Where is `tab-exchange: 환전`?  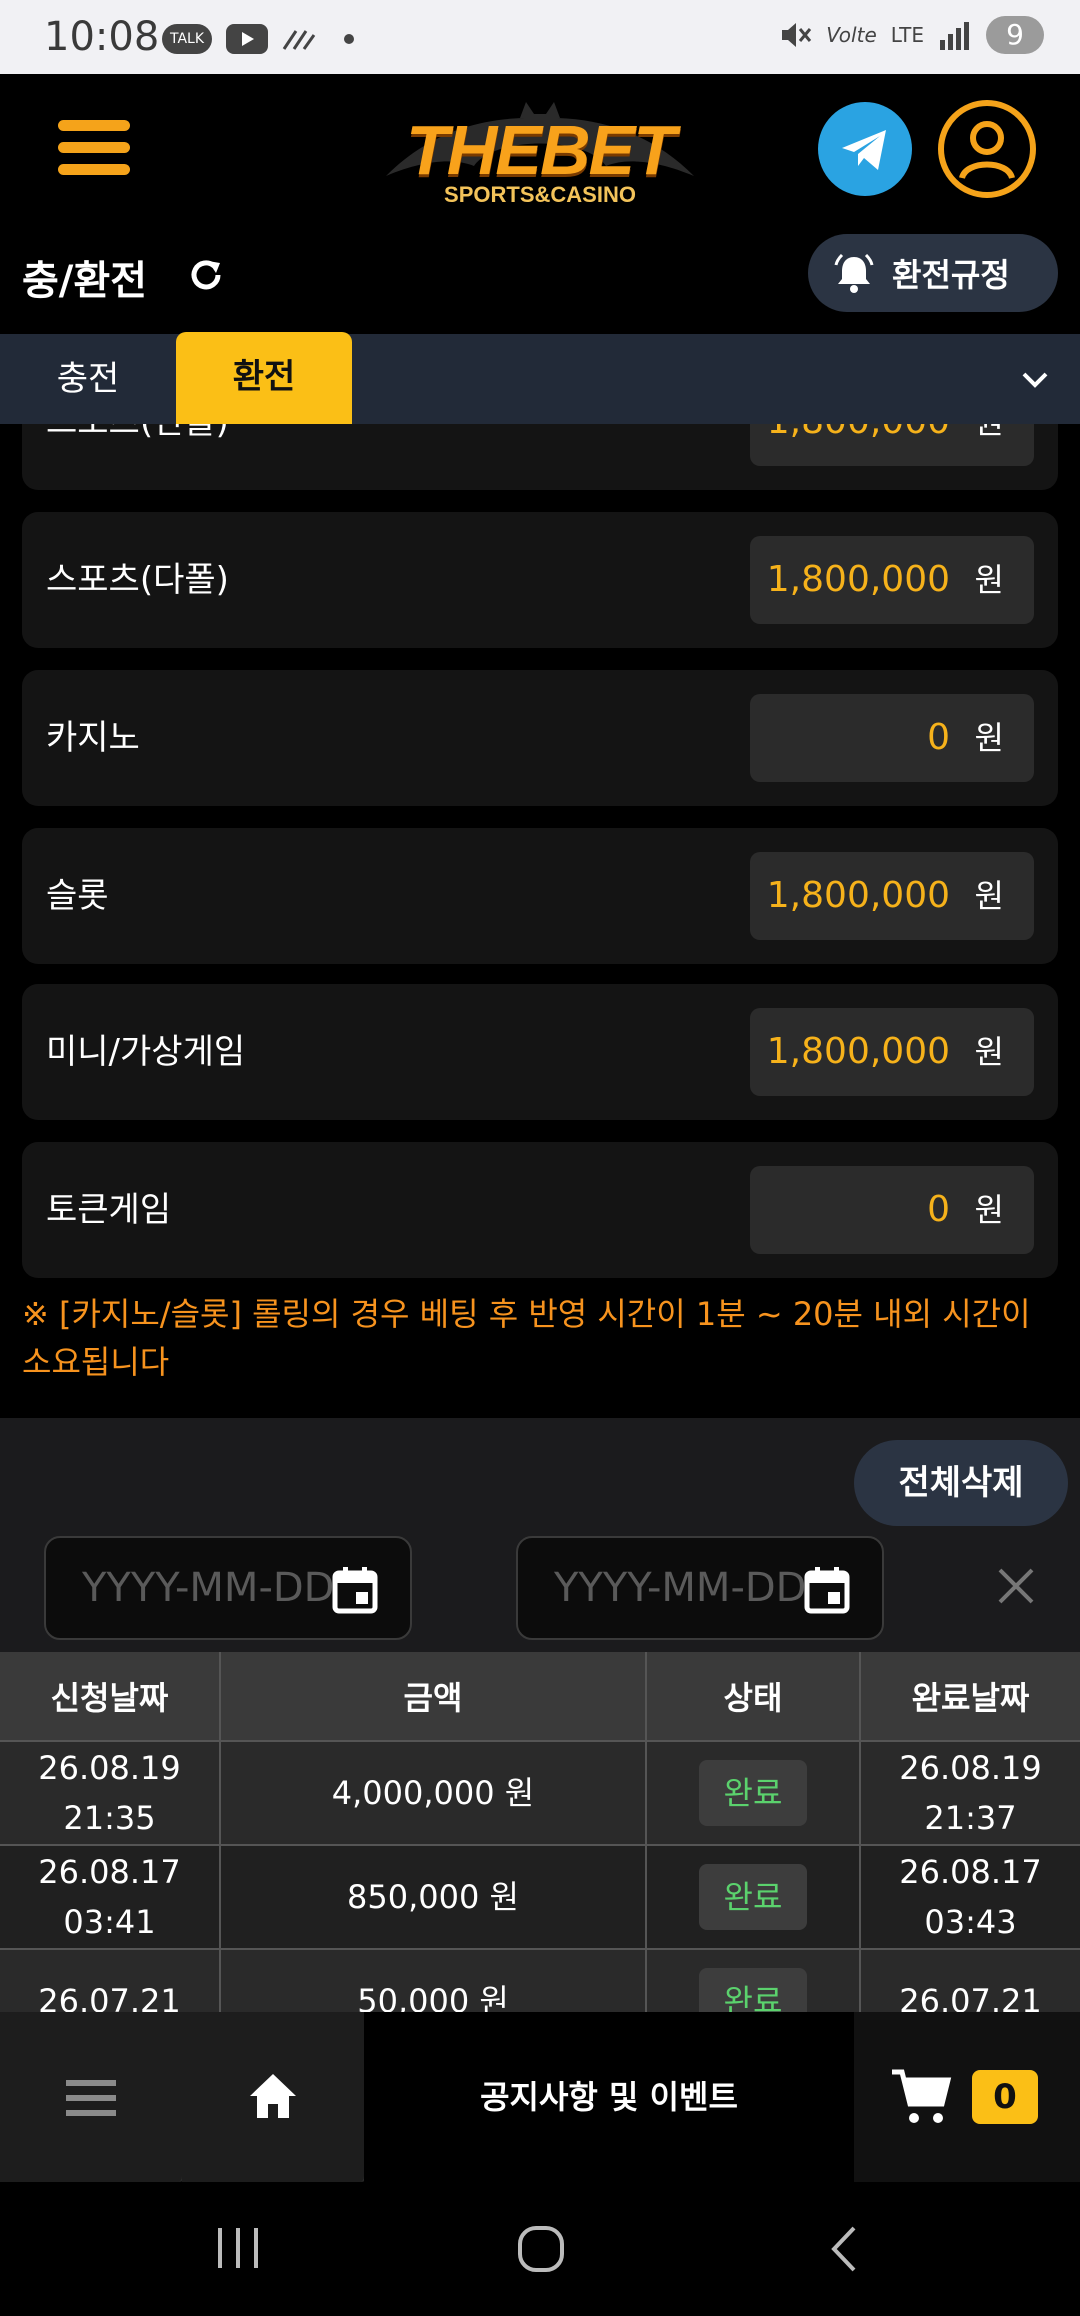 tab-exchange: 환전 is located at coordinates (264, 378).